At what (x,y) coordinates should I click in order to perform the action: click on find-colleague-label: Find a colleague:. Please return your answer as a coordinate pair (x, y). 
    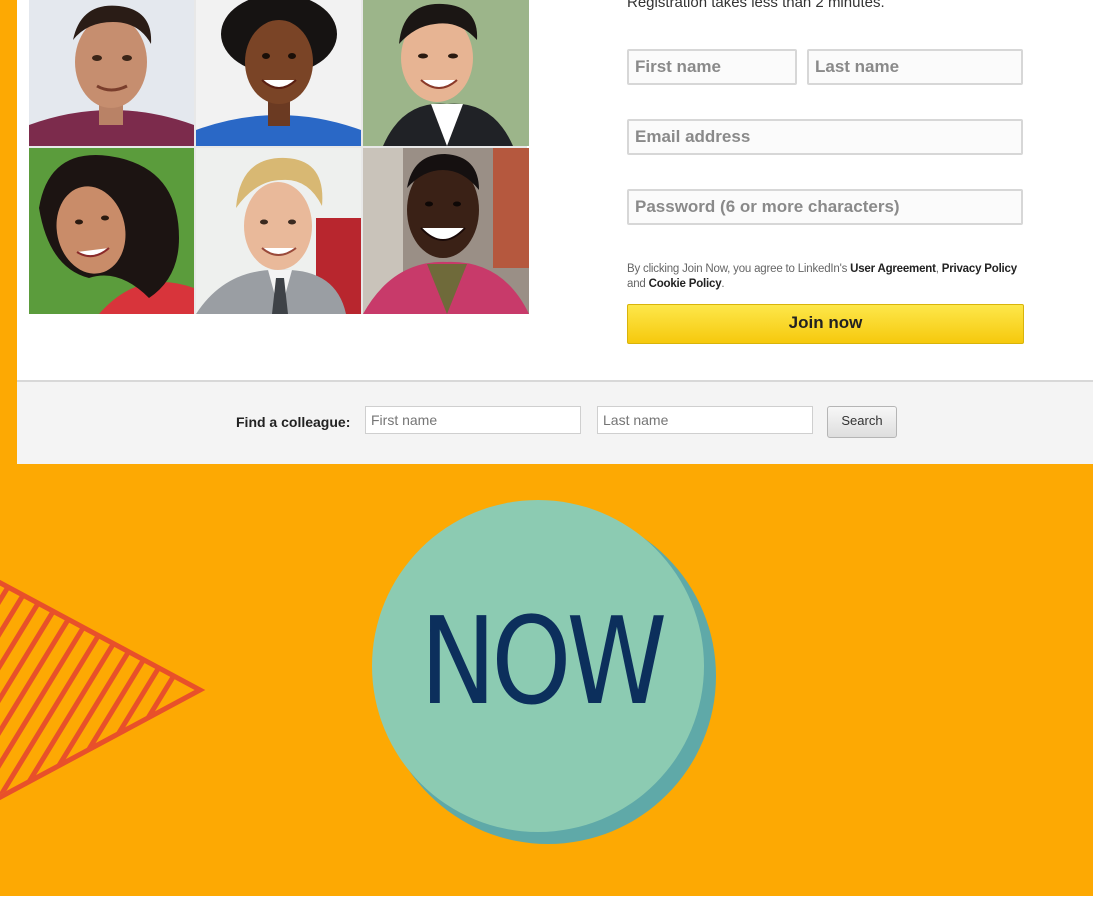
    Looking at the image, I should click on (293, 422).